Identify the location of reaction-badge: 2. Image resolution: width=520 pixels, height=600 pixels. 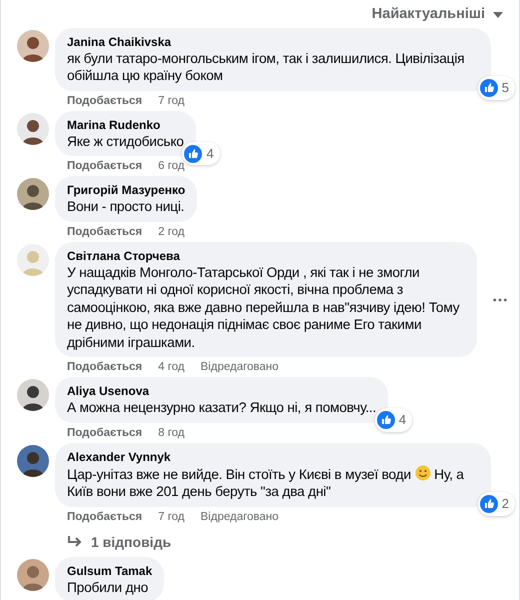
(496, 504).